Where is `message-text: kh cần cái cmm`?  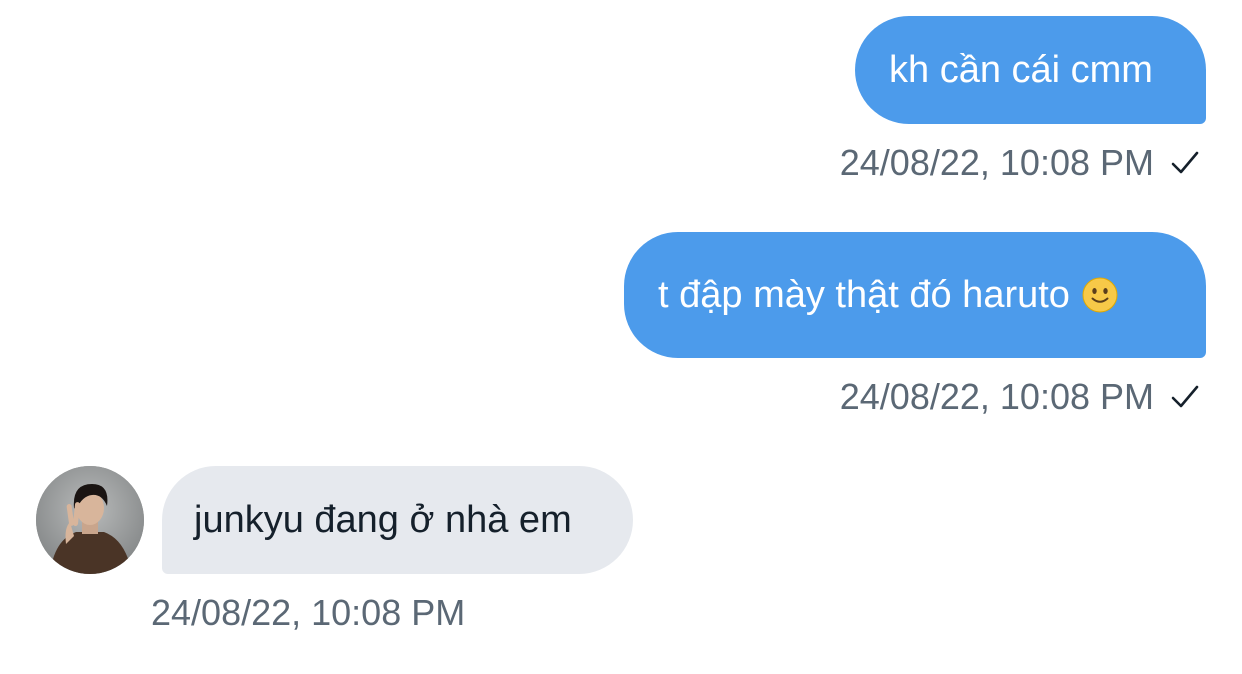 message-text: kh cần cái cmm is located at coordinates (1021, 70).